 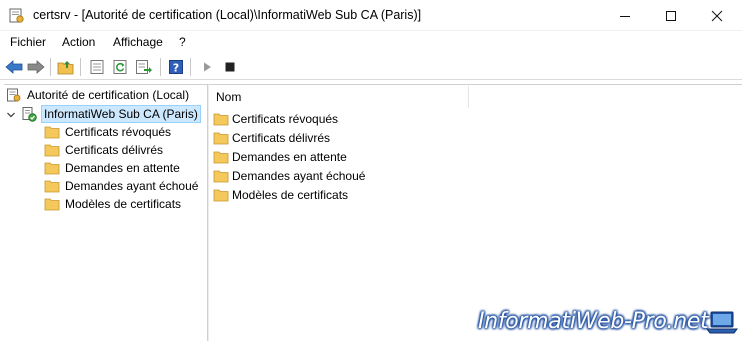 I want to click on tree-root-item: Autorité de certification (Local), so click(x=97, y=95).